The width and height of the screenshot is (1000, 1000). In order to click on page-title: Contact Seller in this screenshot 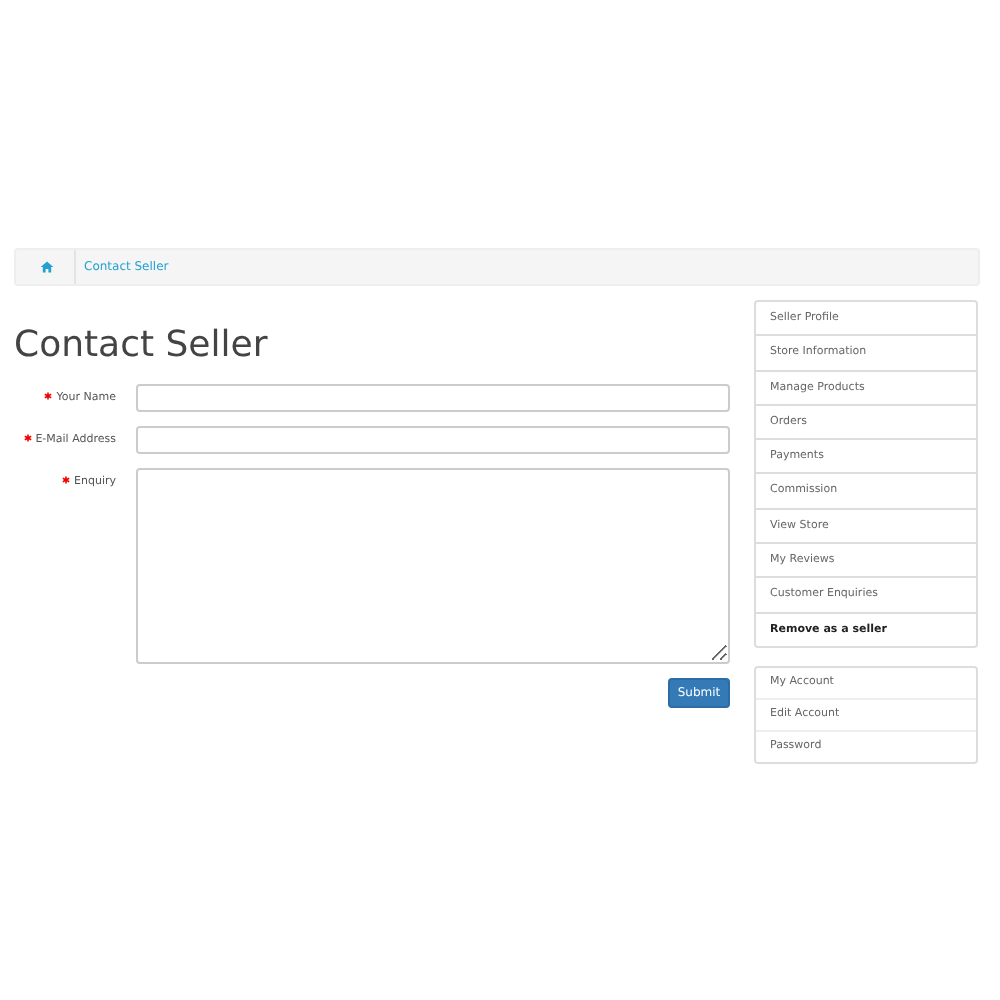, I will do `click(142, 345)`.